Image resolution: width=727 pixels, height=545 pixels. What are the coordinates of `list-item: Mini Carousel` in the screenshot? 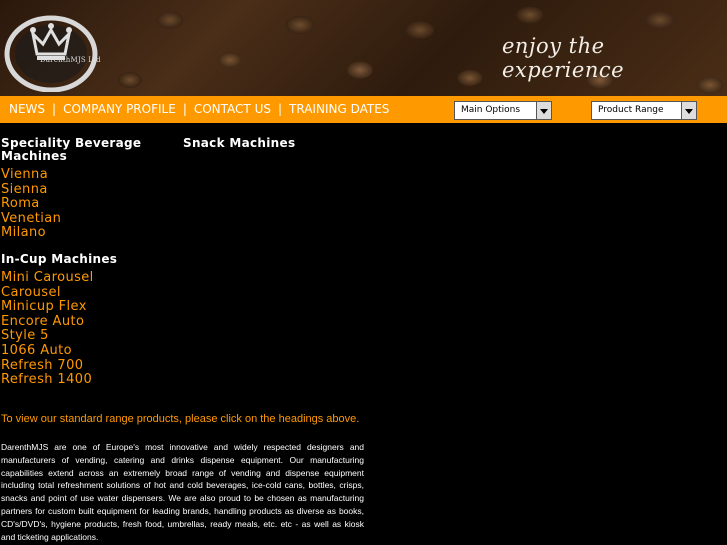 It's located at (47, 278).